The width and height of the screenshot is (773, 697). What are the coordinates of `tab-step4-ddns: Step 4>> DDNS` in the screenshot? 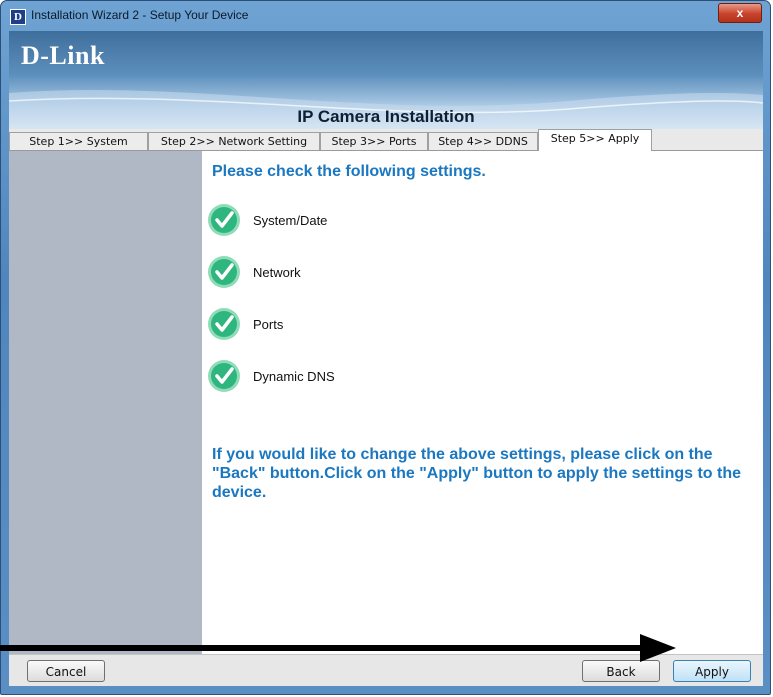 It's located at (483, 141).